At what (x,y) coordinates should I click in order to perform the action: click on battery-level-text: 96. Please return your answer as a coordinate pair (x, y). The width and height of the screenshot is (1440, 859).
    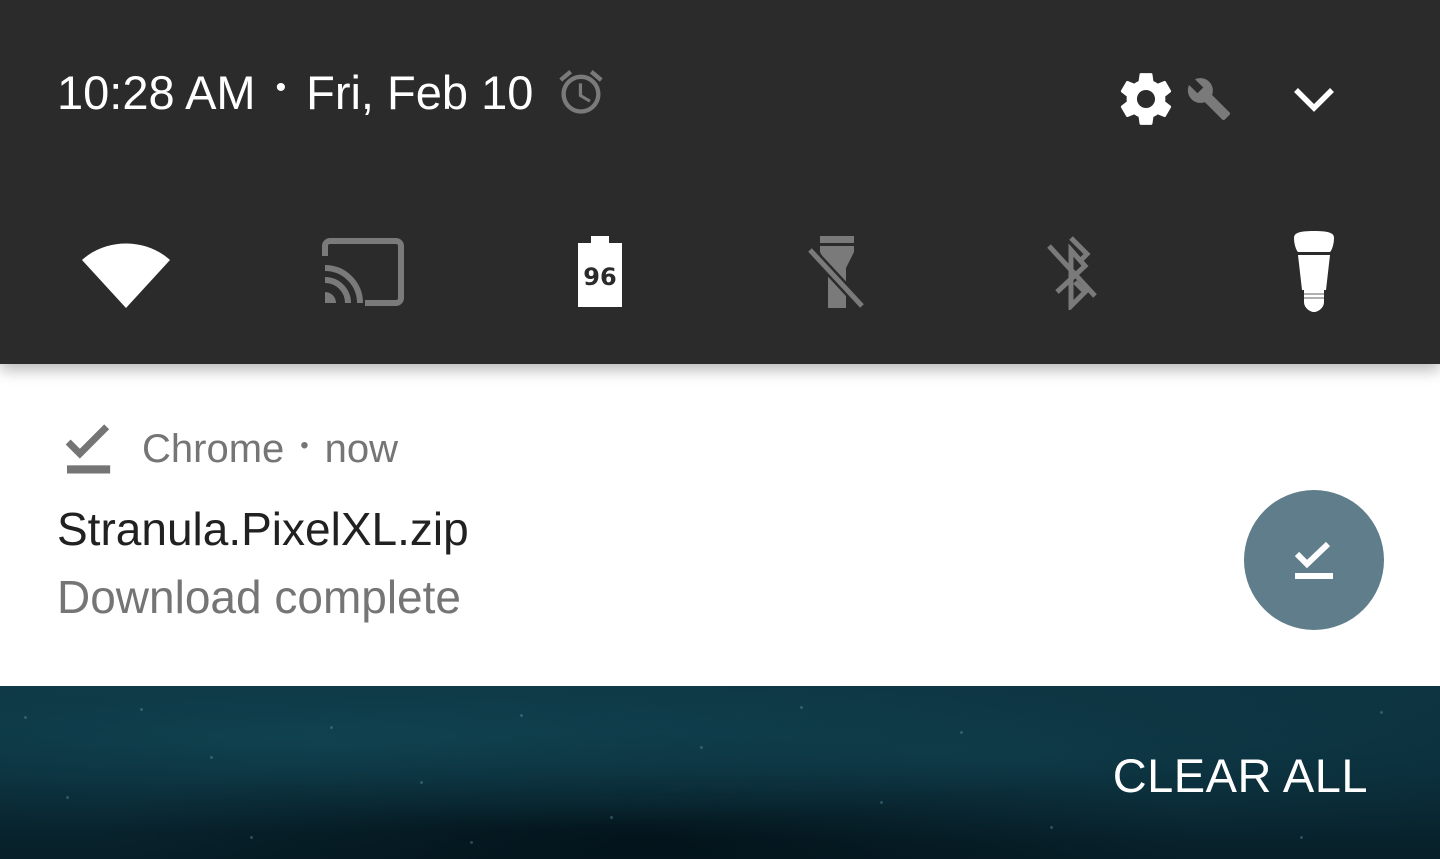
    Looking at the image, I should click on (599, 277).